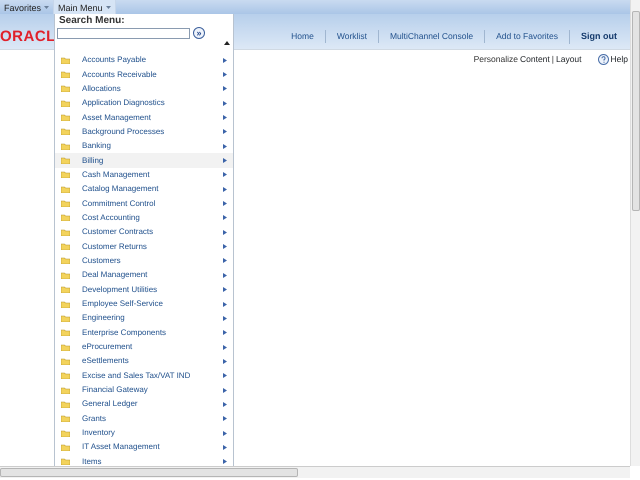  I want to click on menu-item: Employee Self-Service, so click(144, 304).